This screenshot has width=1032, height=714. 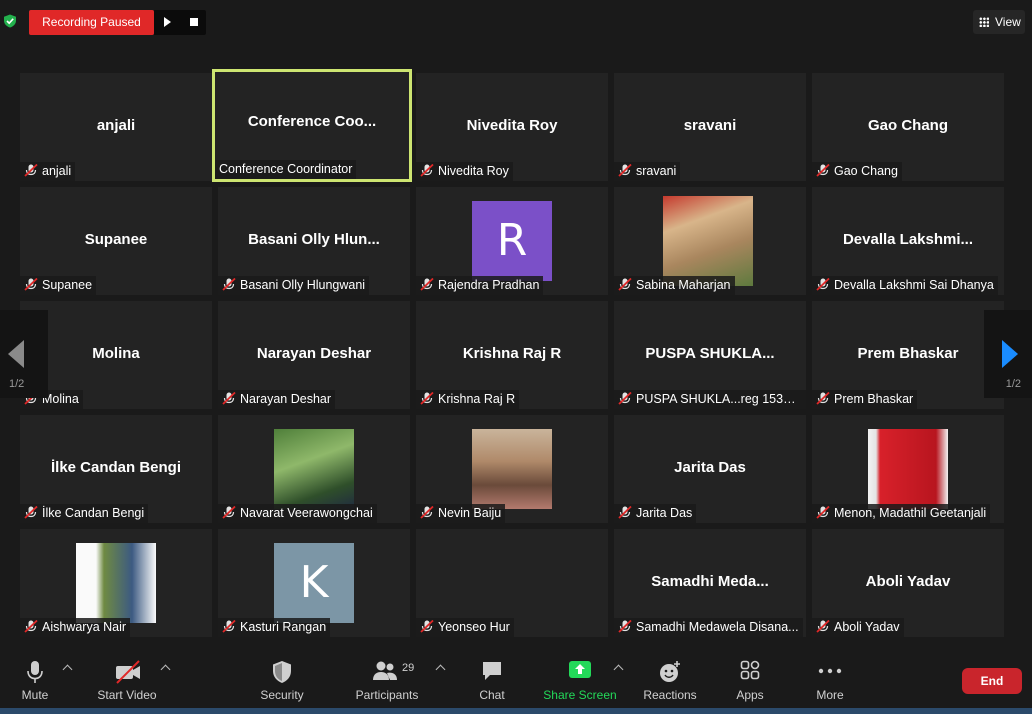 I want to click on participant-tile: Aishwarya Nair, so click(x=116, y=583).